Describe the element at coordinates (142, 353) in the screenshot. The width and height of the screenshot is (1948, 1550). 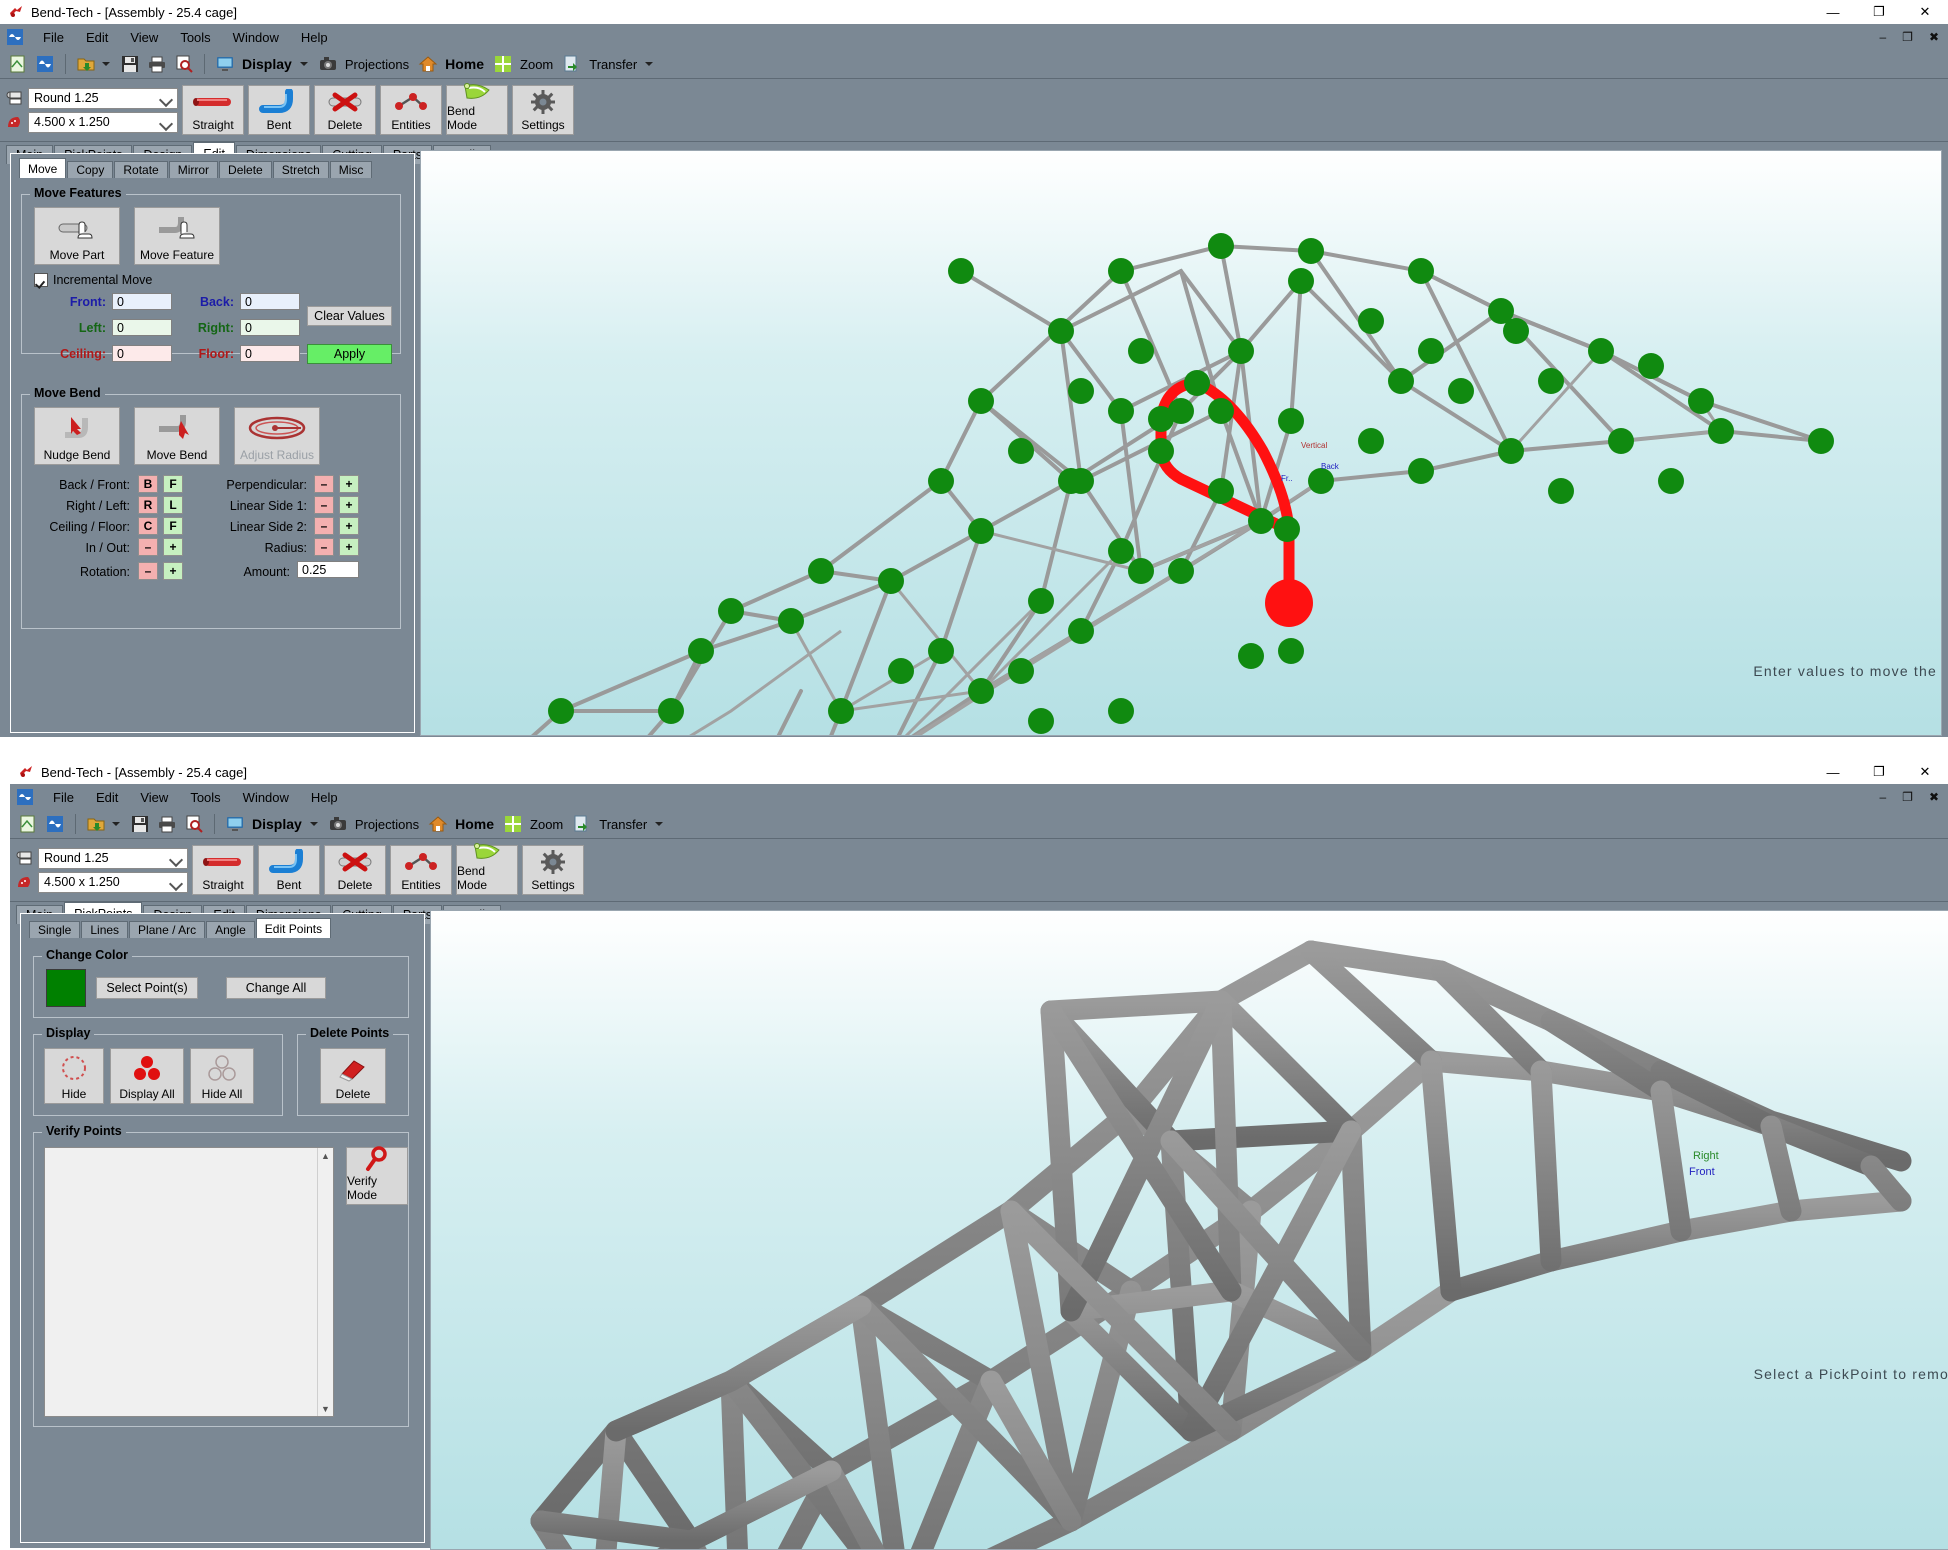
I see `ceiling-input: 0` at that location.